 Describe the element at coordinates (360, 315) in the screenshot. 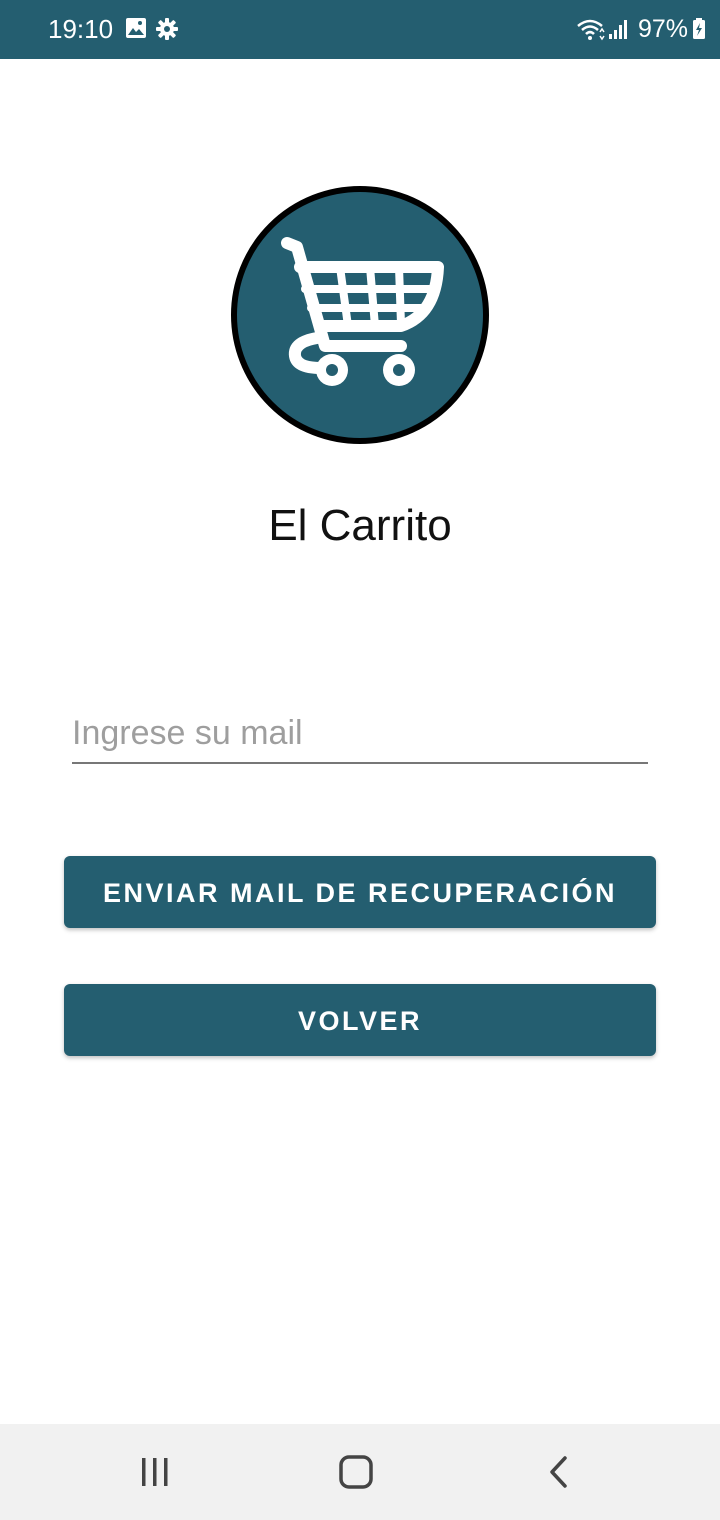

I see `shopping-cart-icon` at that location.